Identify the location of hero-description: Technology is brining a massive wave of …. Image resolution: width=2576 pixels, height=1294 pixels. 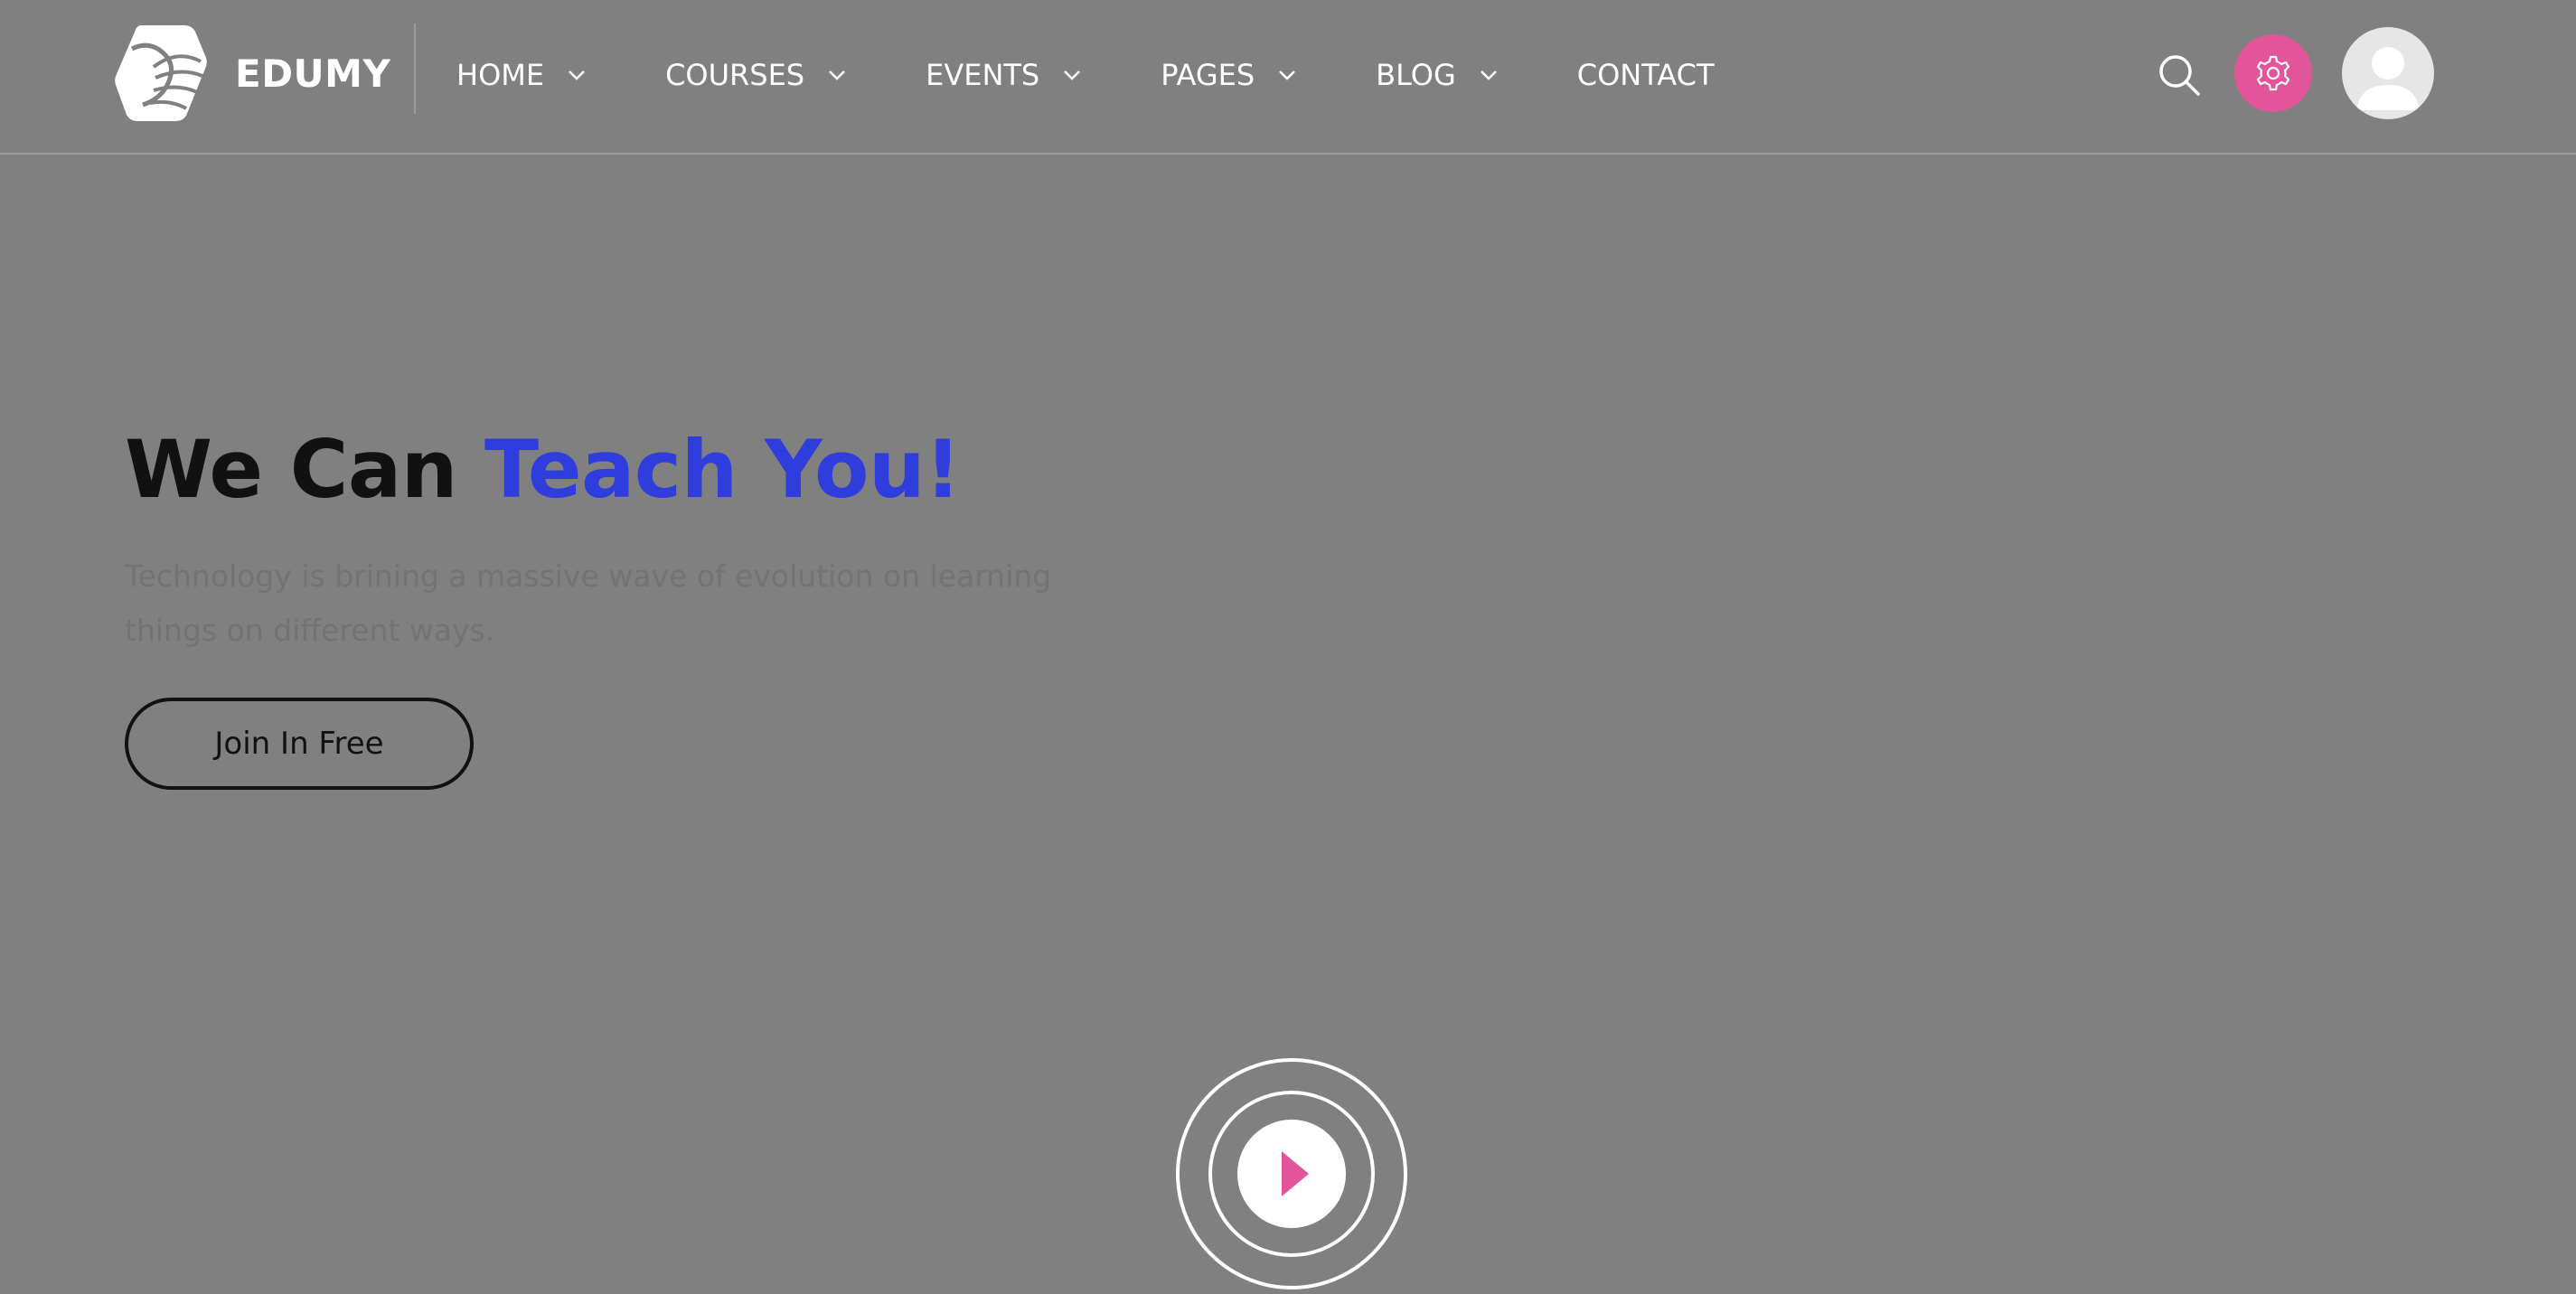
(588, 603).